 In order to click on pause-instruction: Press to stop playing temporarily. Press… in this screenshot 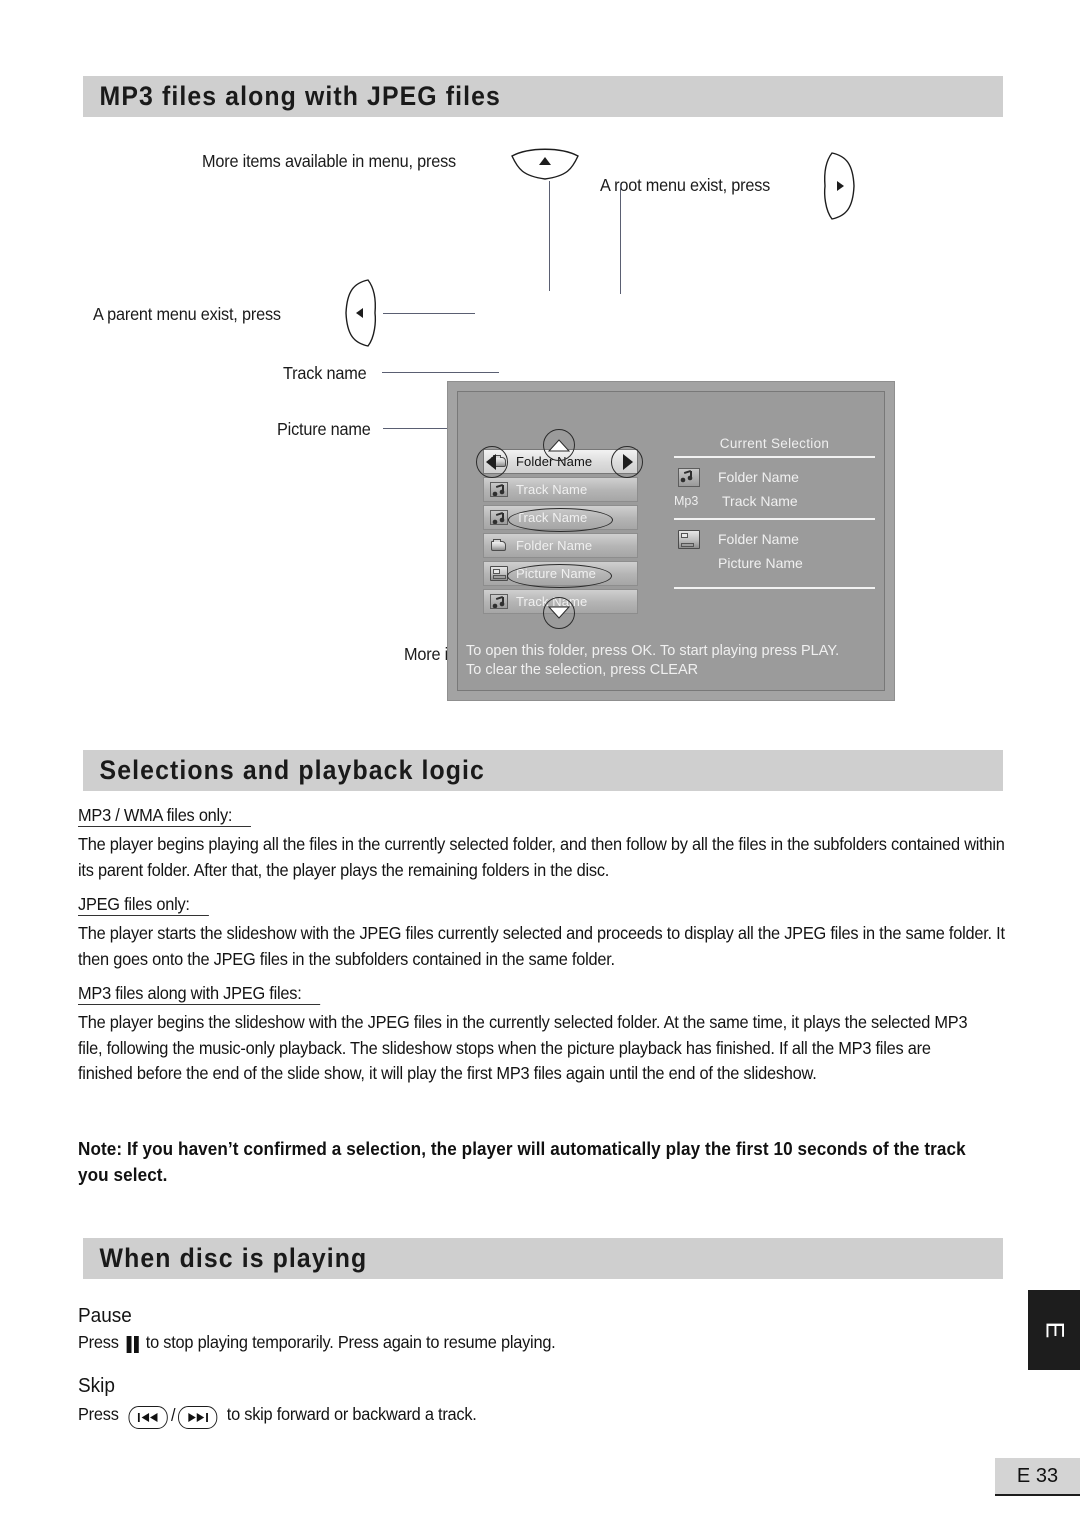, I will do `click(317, 1342)`.